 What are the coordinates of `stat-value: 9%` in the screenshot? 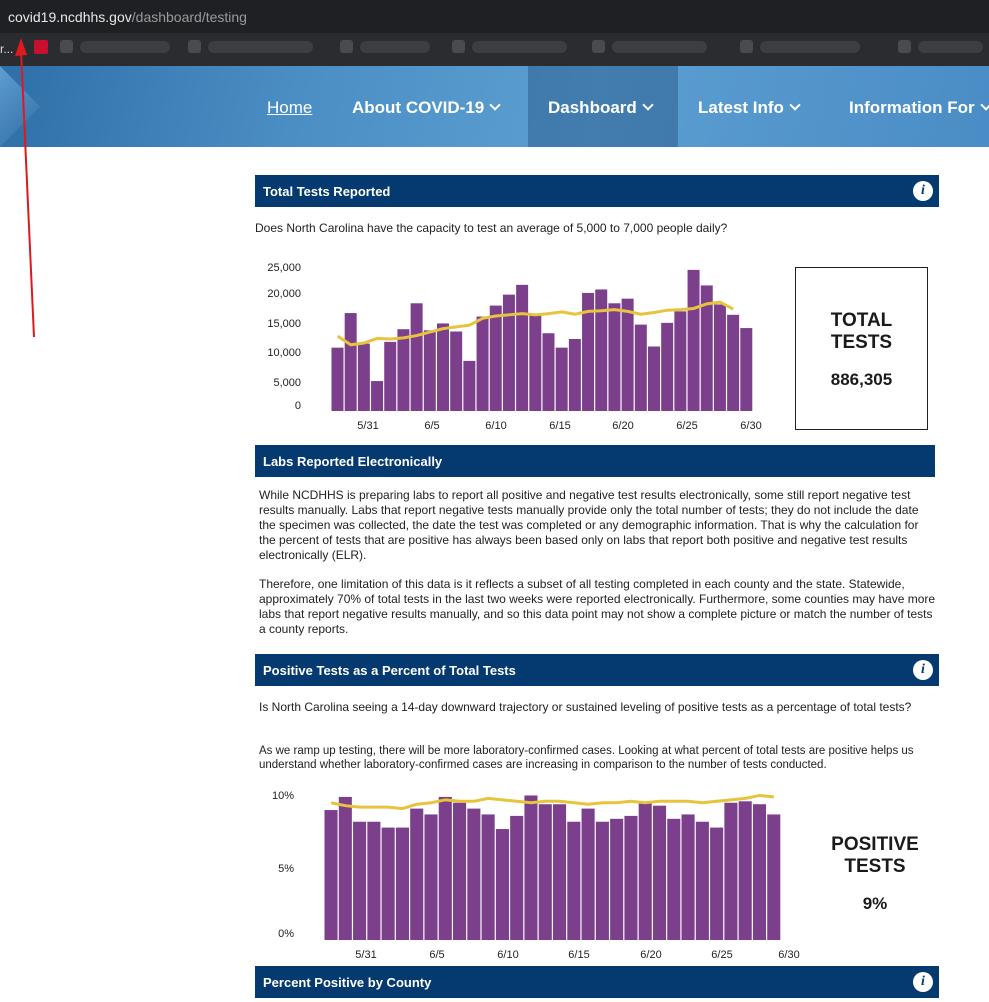 It's located at (875, 903).